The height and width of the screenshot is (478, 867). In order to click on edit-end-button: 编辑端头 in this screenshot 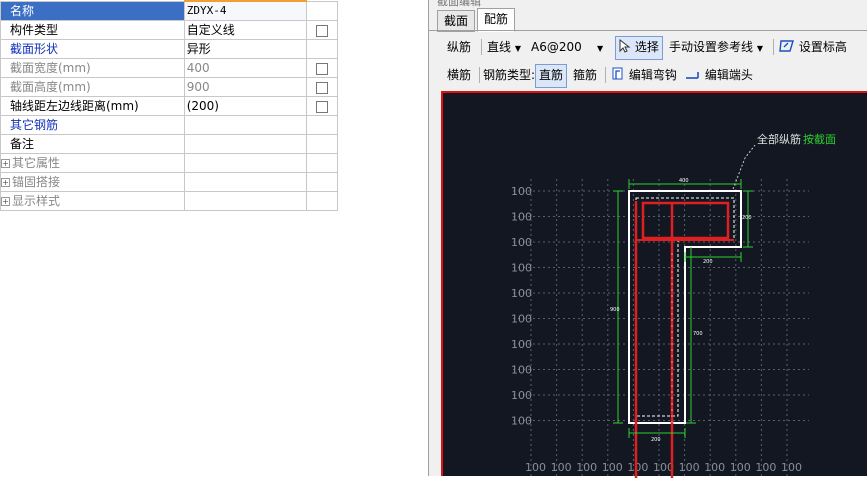, I will do `click(719, 75)`.